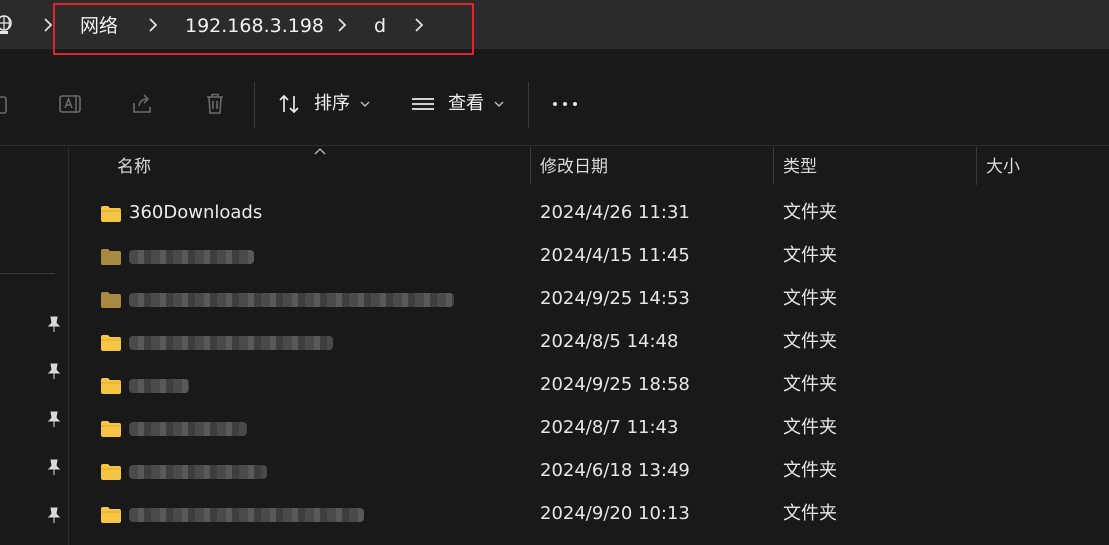 The image size is (1109, 545). I want to click on column-type: 类型, so click(800, 167).